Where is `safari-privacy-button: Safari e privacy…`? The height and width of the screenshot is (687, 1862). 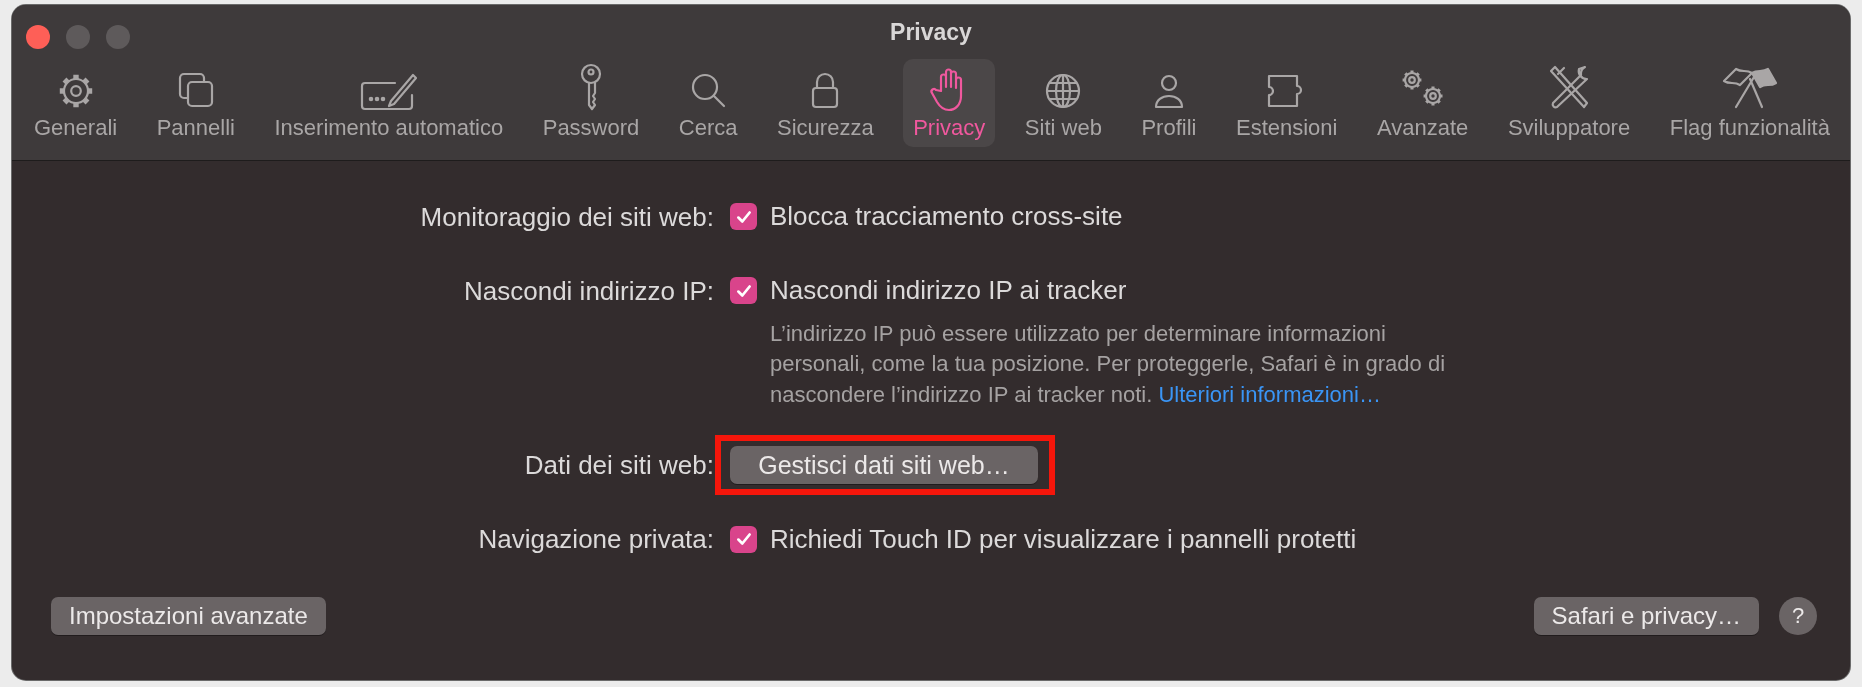 safari-privacy-button: Safari e privacy… is located at coordinates (1646, 616).